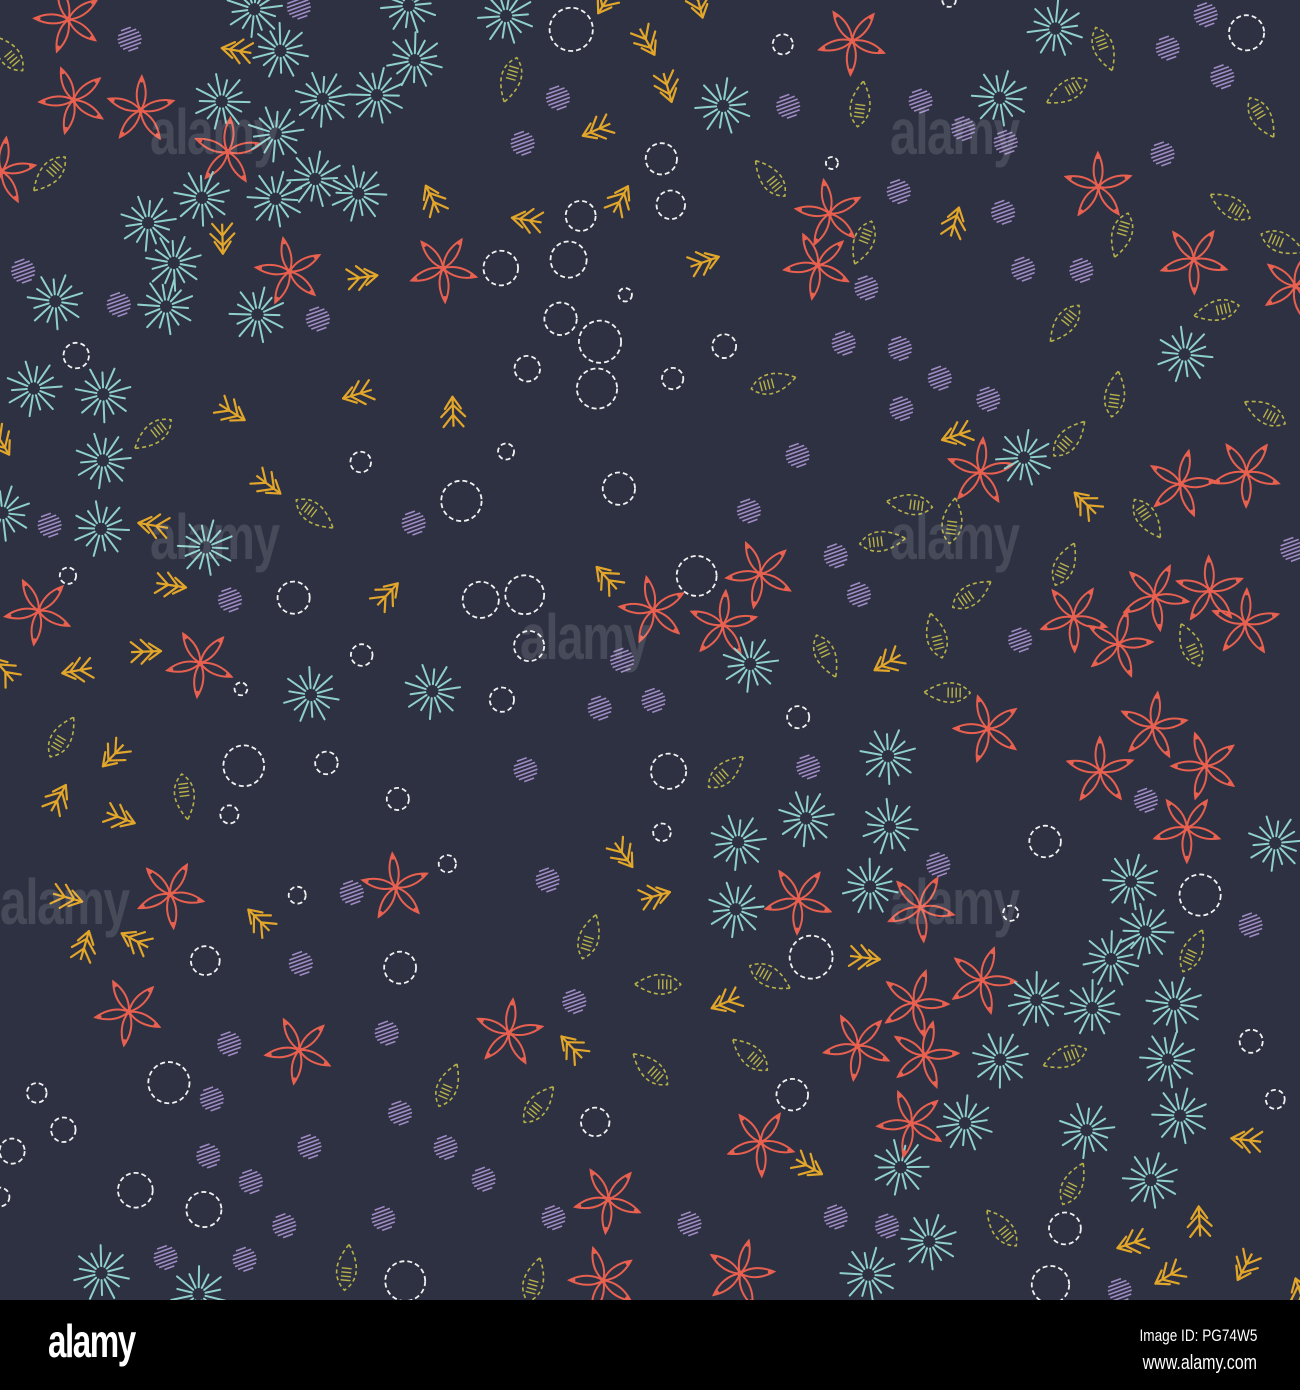  I want to click on alamy-logo: alamy, so click(92, 1341).